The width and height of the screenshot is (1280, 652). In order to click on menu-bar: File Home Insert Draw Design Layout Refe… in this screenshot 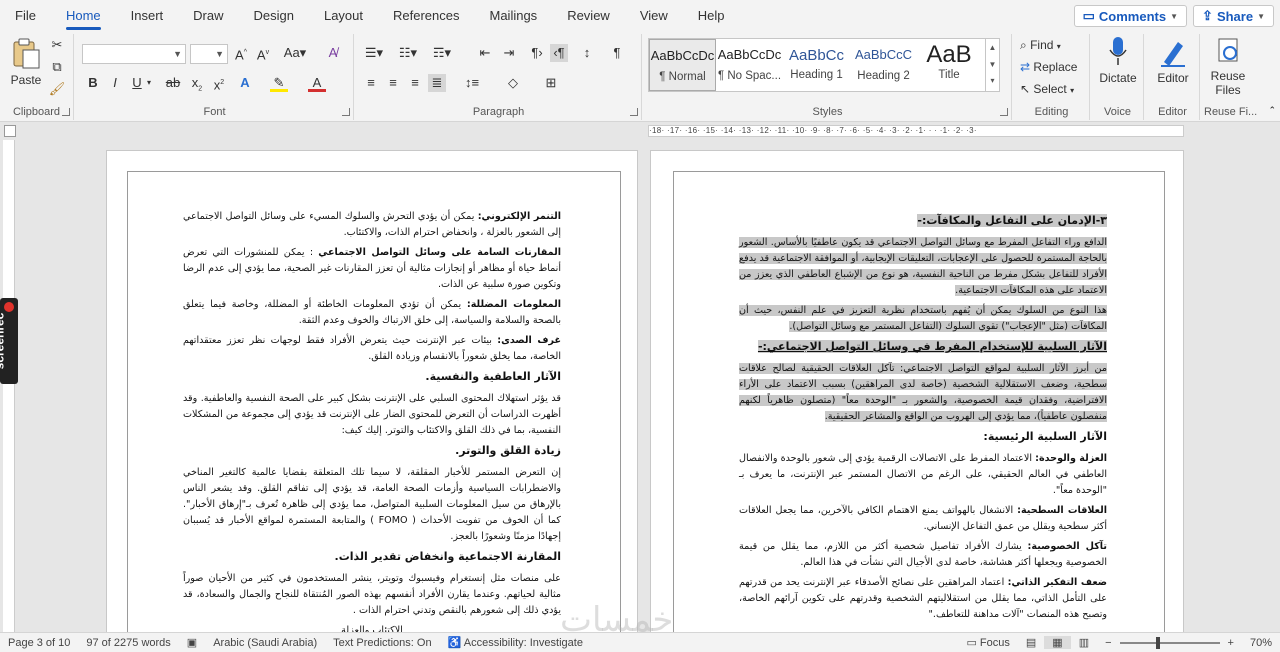, I will do `click(640, 16)`.